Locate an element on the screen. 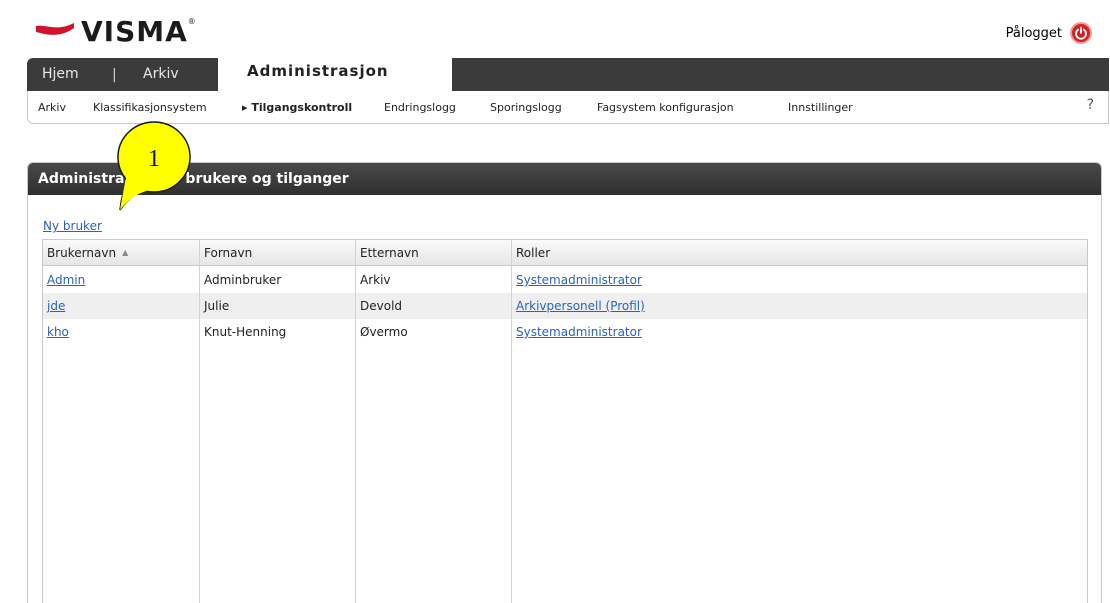  subnav-item-settings: Innstillinger is located at coordinates (820, 107).